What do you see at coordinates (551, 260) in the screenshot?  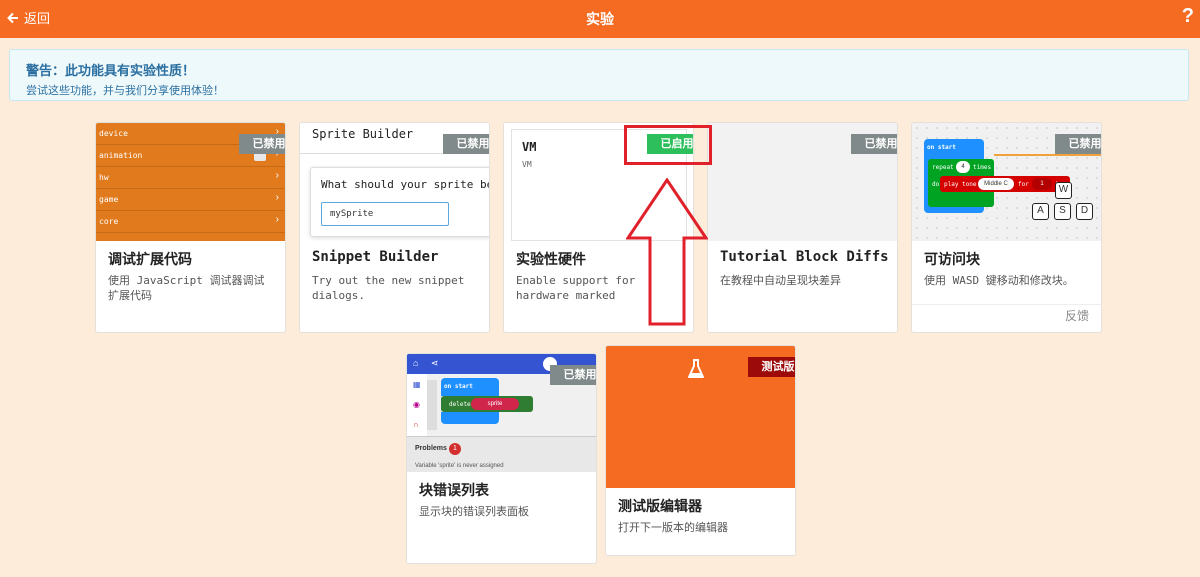 I see `card-title: 实验性硬件` at bounding box center [551, 260].